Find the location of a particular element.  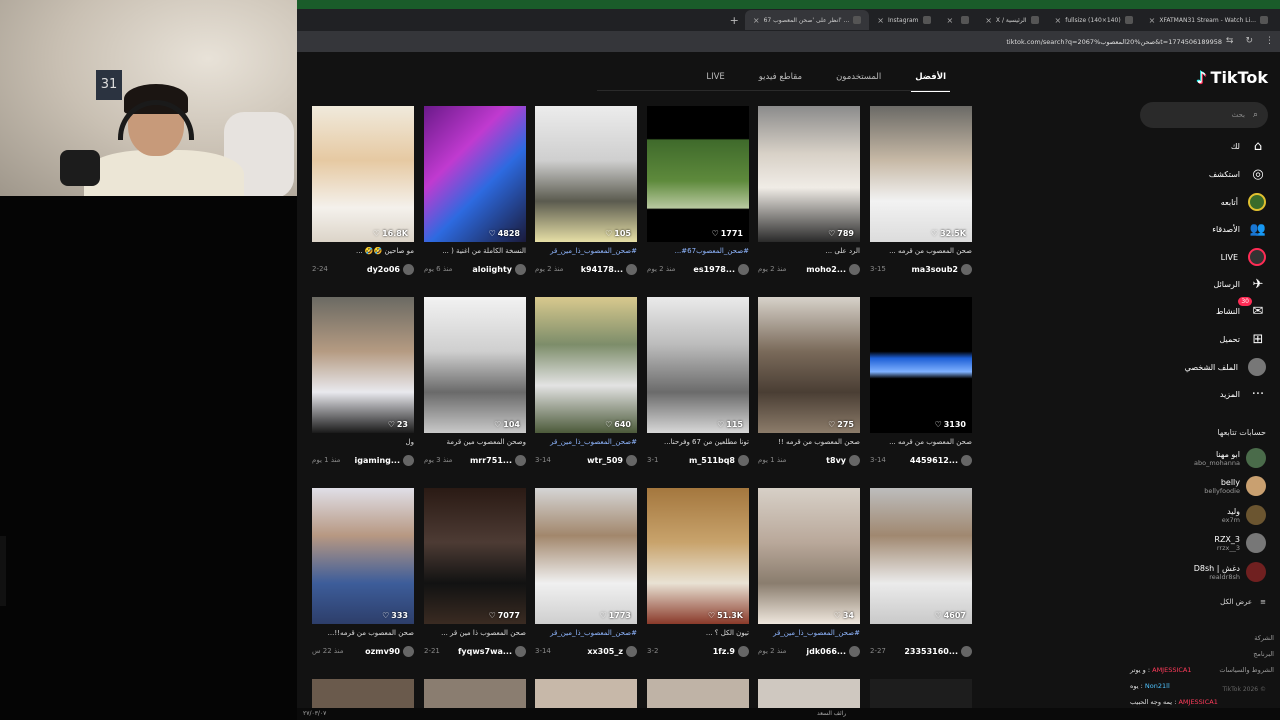

tab-1: المستخدمون is located at coordinates (858, 76).